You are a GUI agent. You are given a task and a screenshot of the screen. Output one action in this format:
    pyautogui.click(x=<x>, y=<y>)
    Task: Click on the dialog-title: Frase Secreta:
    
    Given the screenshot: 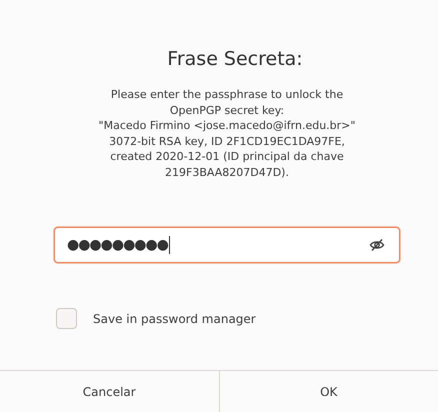 What is the action you would take?
    pyautogui.click(x=235, y=59)
    